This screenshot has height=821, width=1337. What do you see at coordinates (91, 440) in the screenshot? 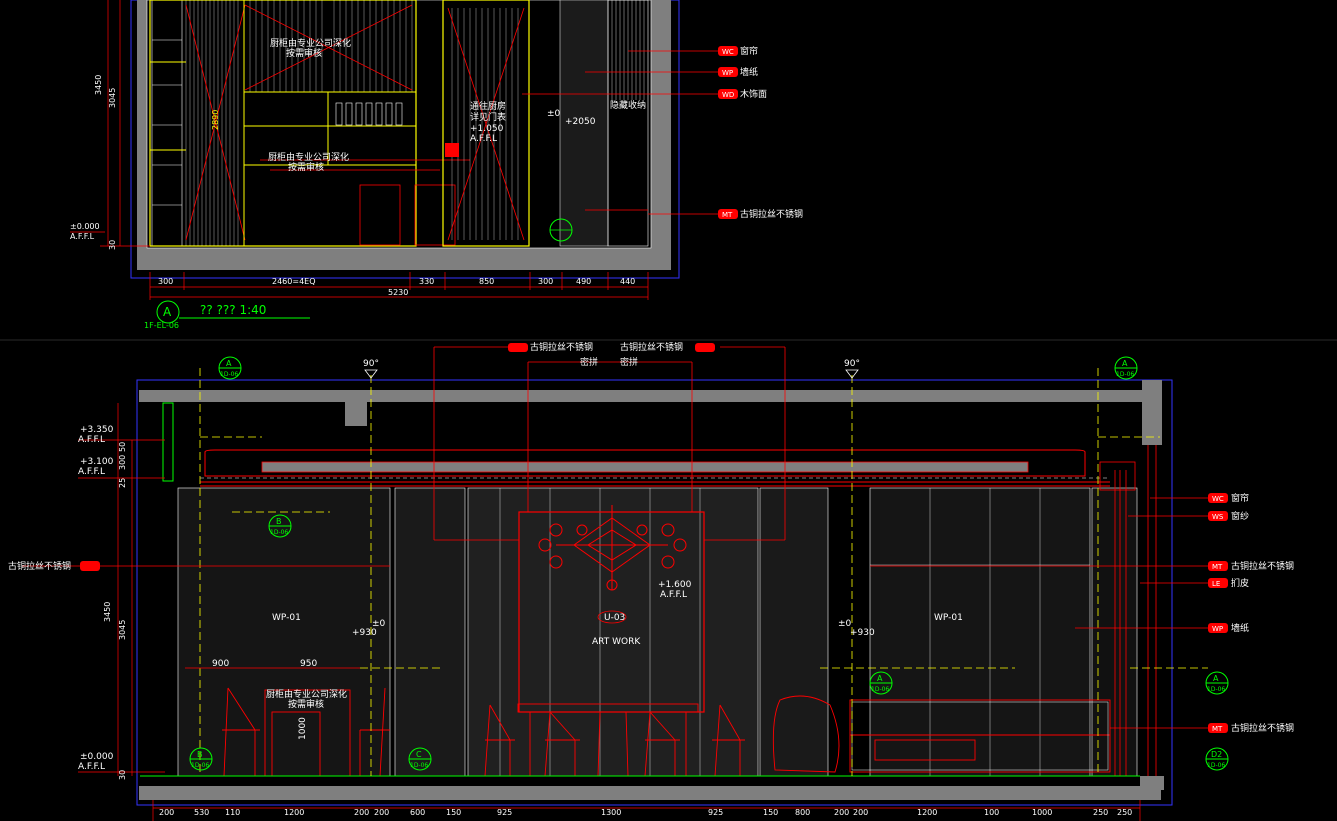
I see `level-3350-affl: A.F.F.L` at bounding box center [91, 440].